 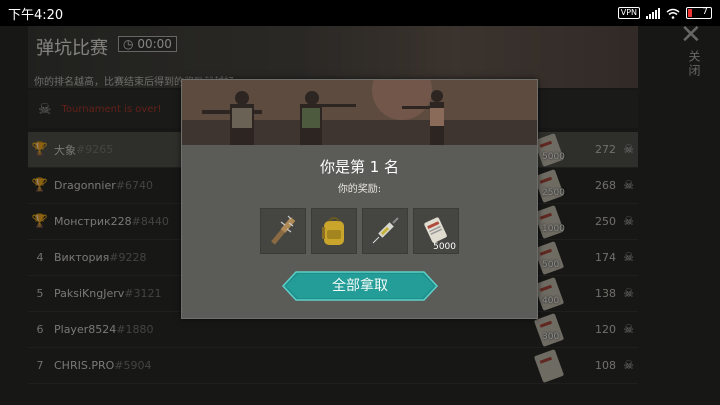 I want to click on placement-text: 你是第 1 名, so click(x=359, y=167).